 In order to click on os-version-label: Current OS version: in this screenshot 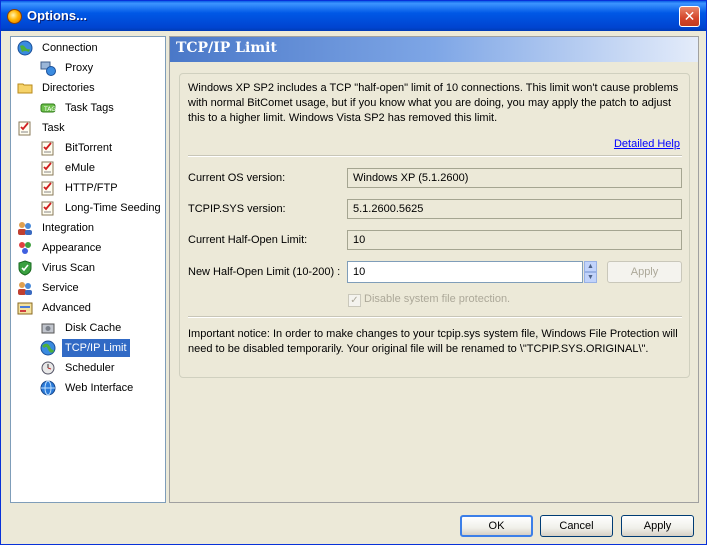, I will do `click(237, 178)`.